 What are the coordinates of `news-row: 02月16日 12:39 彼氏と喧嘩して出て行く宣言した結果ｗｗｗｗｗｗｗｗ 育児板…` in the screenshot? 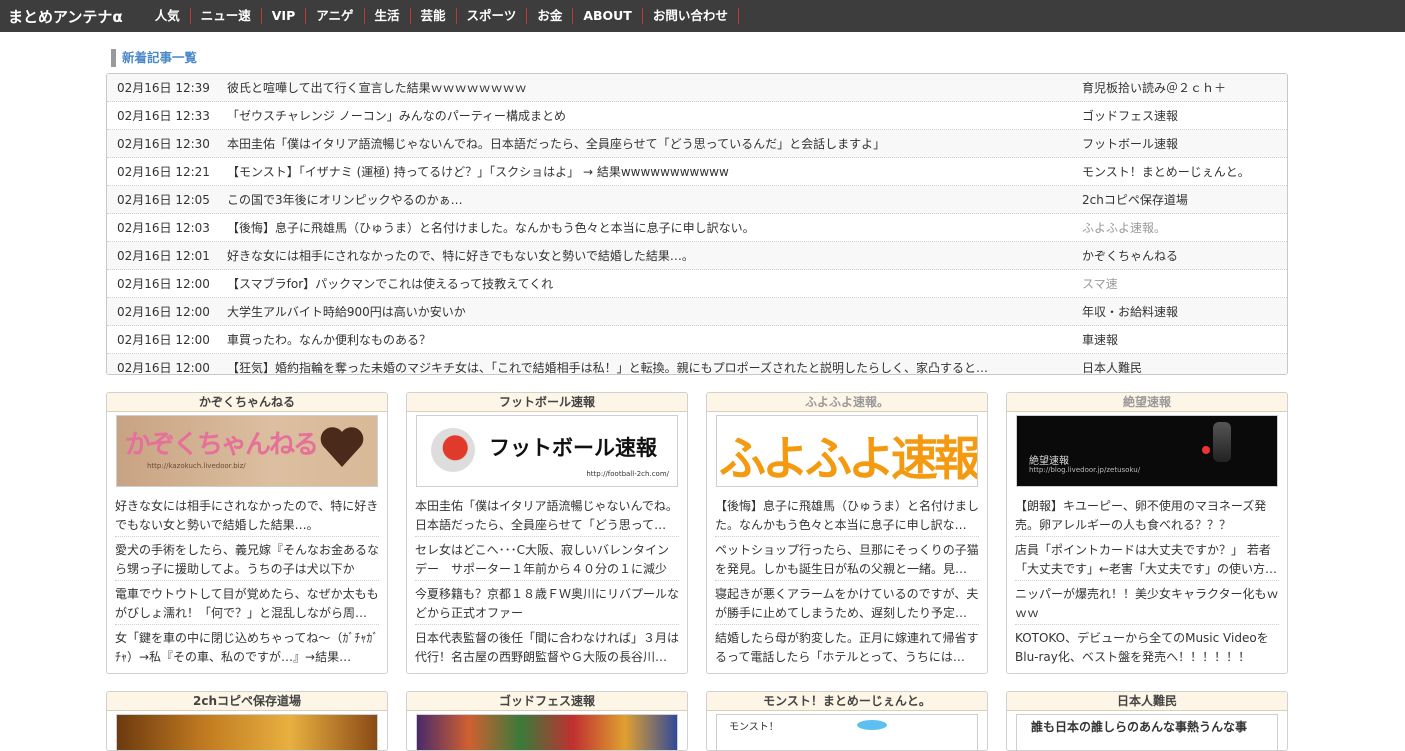 It's located at (697, 88).